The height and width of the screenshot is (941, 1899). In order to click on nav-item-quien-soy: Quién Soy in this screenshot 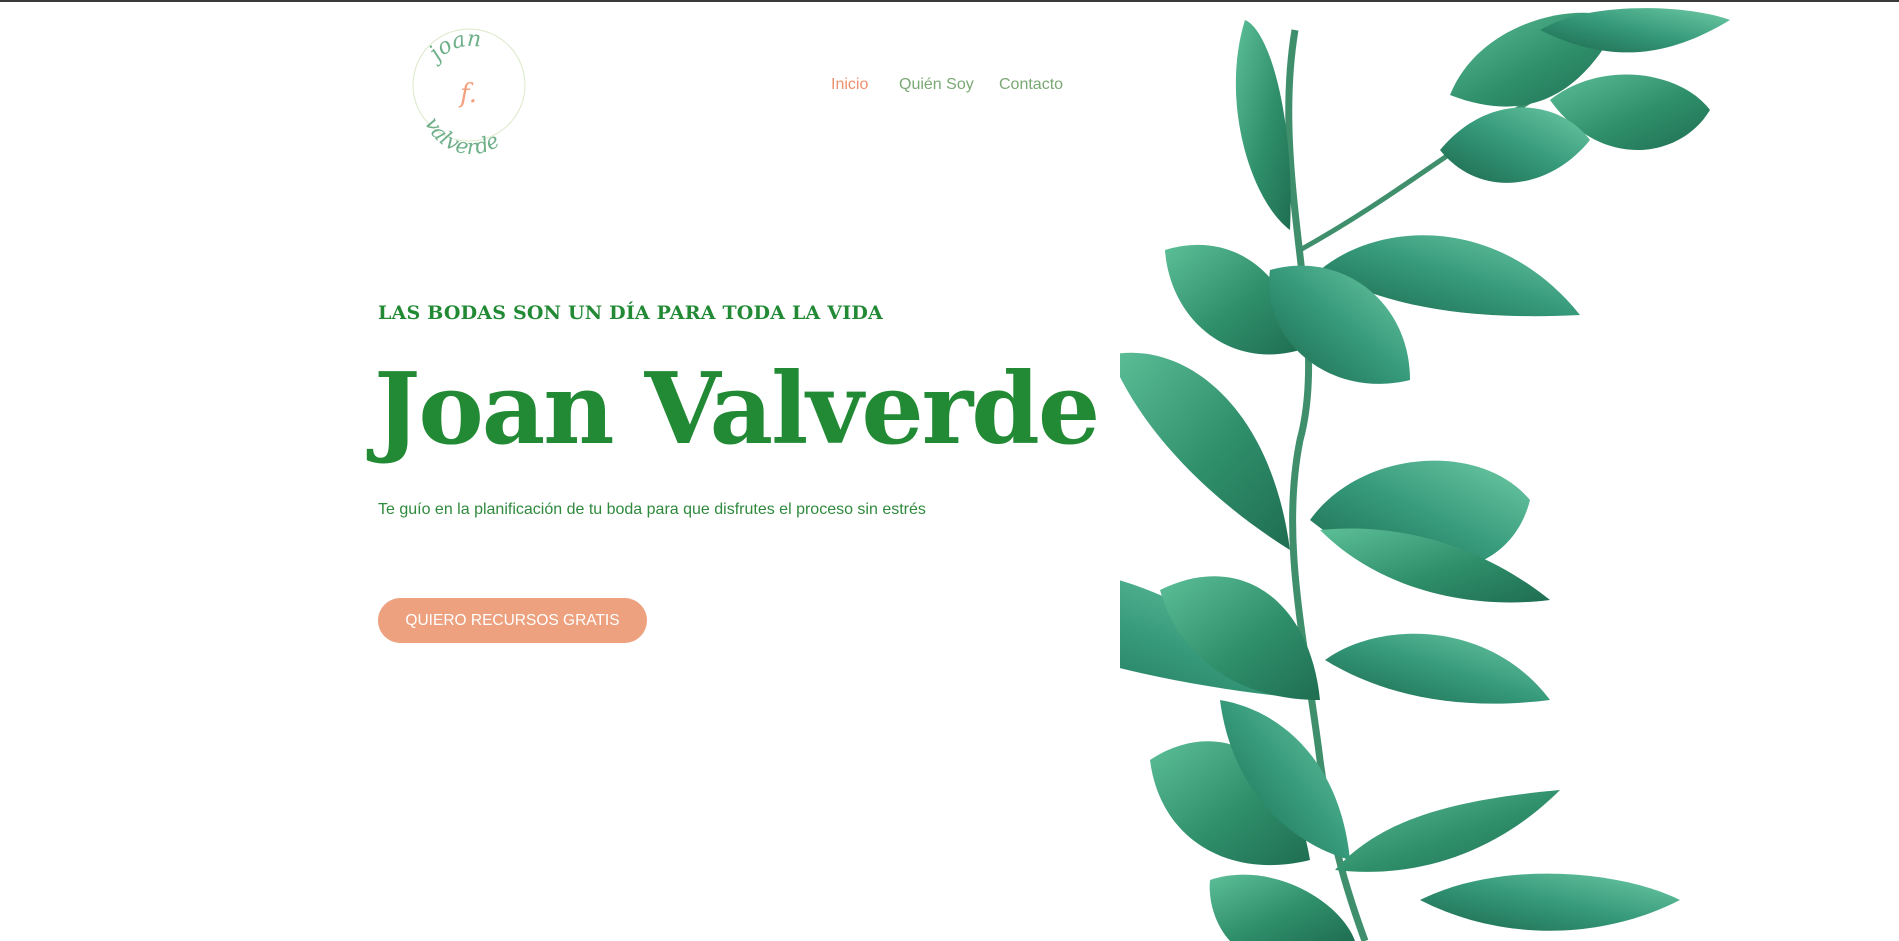, I will do `click(936, 85)`.